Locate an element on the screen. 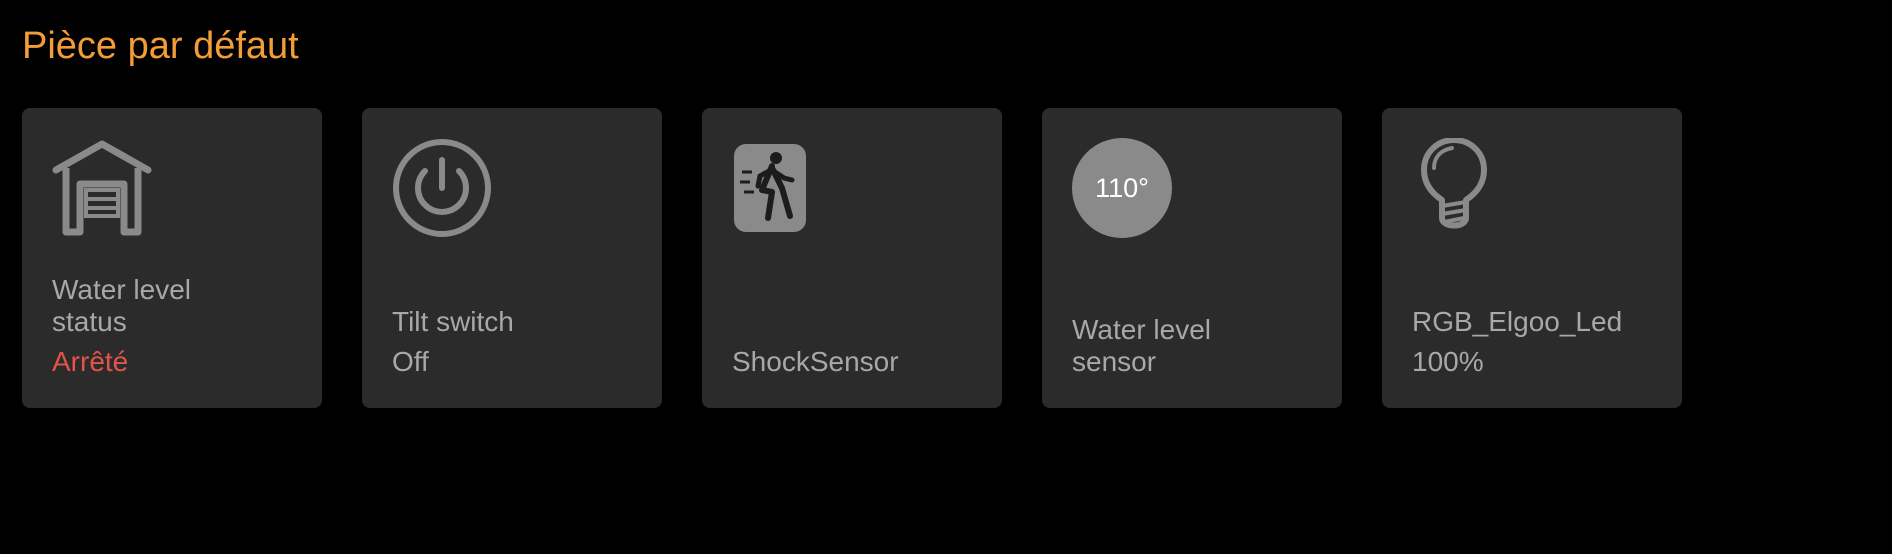 The height and width of the screenshot is (554, 1892). tile-text: Water level sensor is located at coordinates (1197, 346).